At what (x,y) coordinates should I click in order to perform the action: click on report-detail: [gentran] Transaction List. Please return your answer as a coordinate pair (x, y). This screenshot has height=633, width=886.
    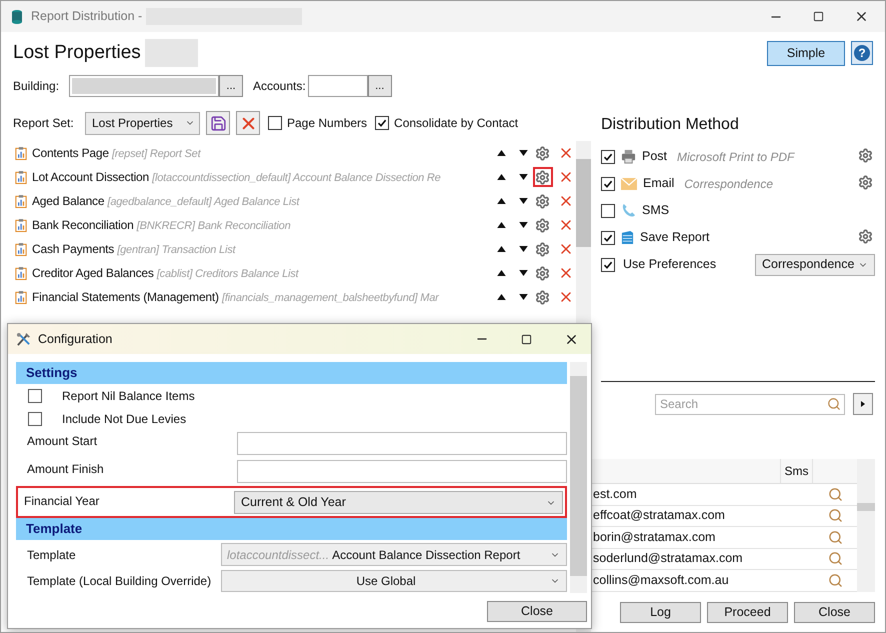
    Looking at the image, I should click on (176, 250).